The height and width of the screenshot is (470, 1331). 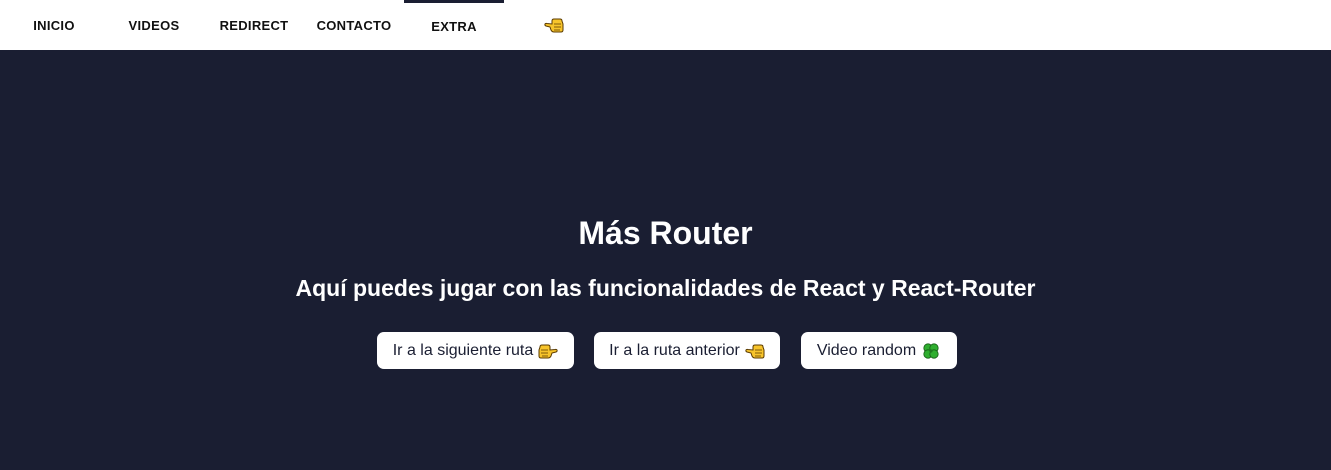 I want to click on random-video-label: Video random, so click(x=866, y=350).